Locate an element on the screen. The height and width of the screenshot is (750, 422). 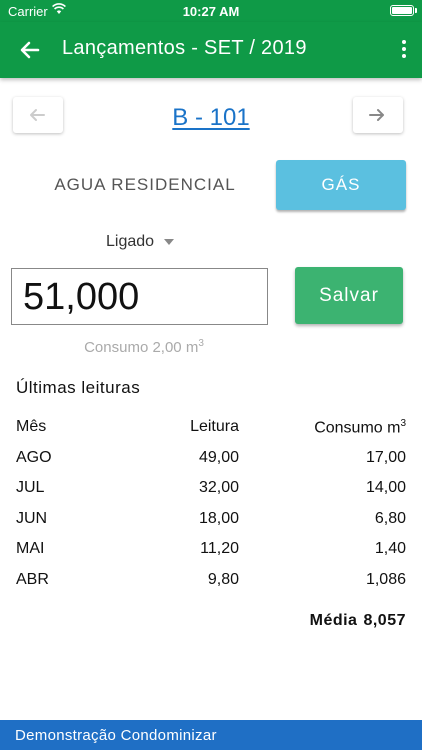
table-row: ABR 9,80 1,086 is located at coordinates (211, 582).